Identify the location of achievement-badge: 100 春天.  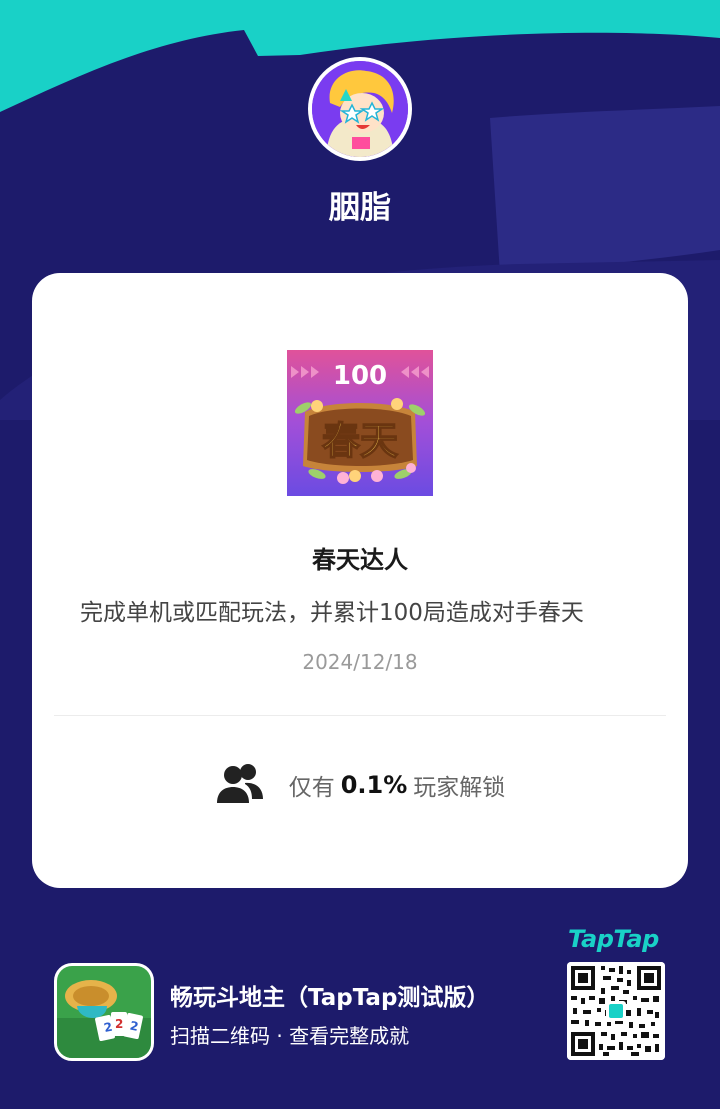
(360, 423).